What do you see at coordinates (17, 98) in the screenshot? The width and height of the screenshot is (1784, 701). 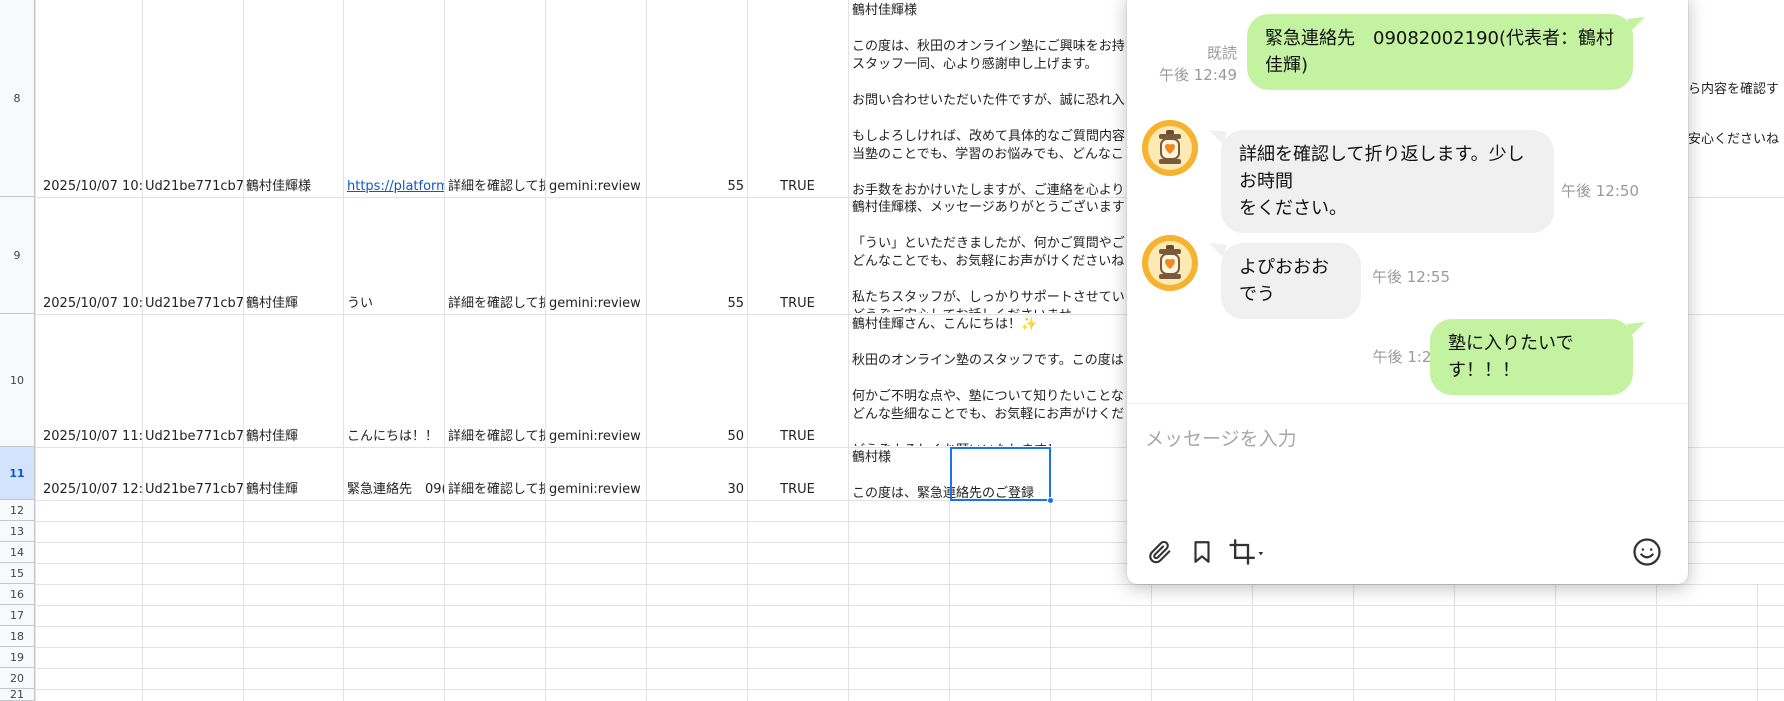 I see `row-header: 8` at bounding box center [17, 98].